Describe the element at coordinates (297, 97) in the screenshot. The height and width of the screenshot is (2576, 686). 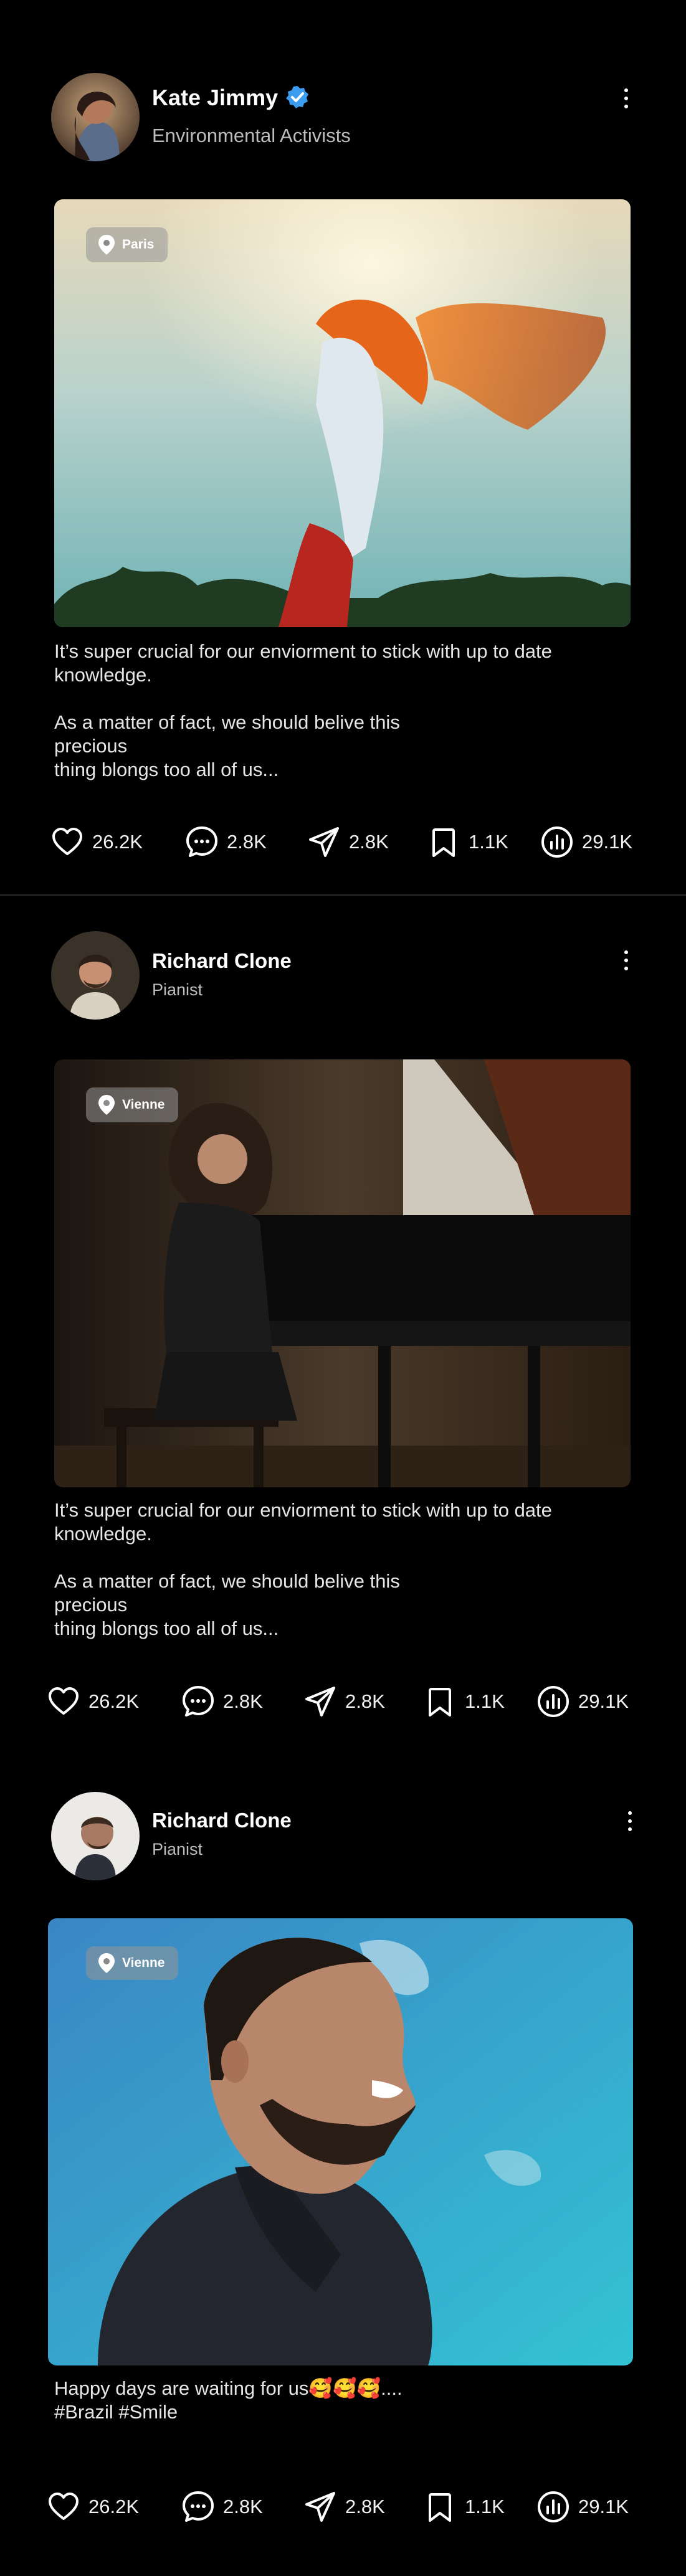
I see `verified-badge-icon` at that location.